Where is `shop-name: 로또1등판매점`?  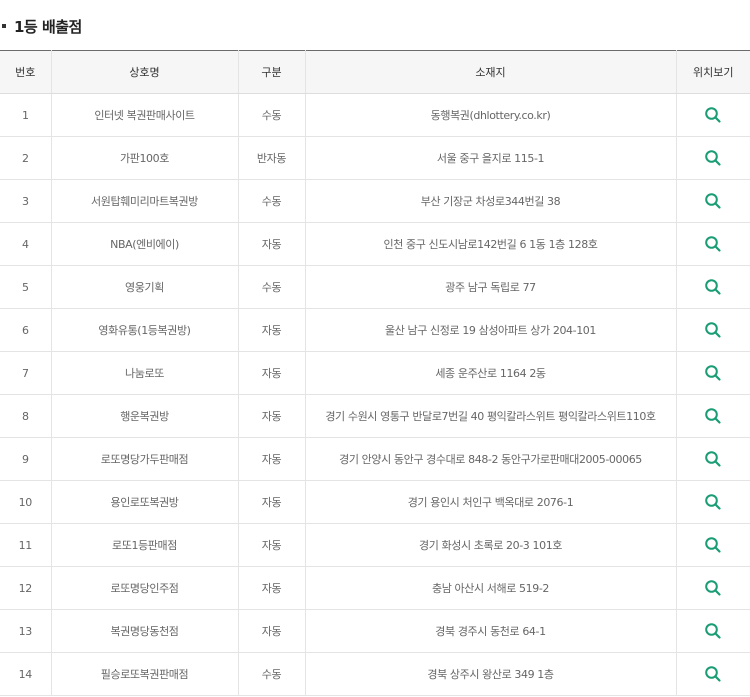 shop-name: 로또1등판매점 is located at coordinates (145, 545).